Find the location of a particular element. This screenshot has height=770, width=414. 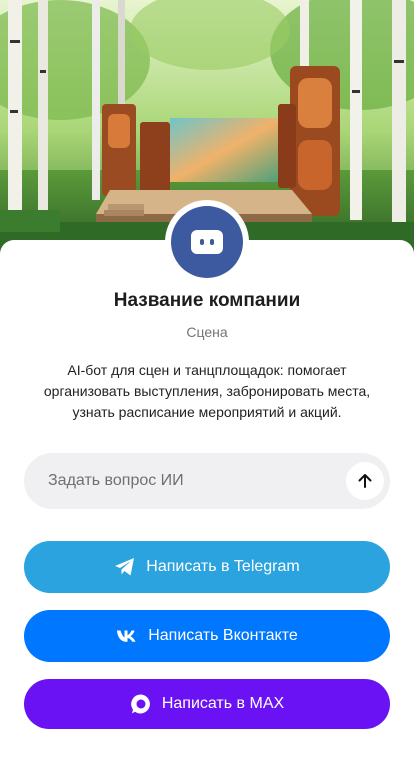

ask-ai-bar is located at coordinates (207, 481).